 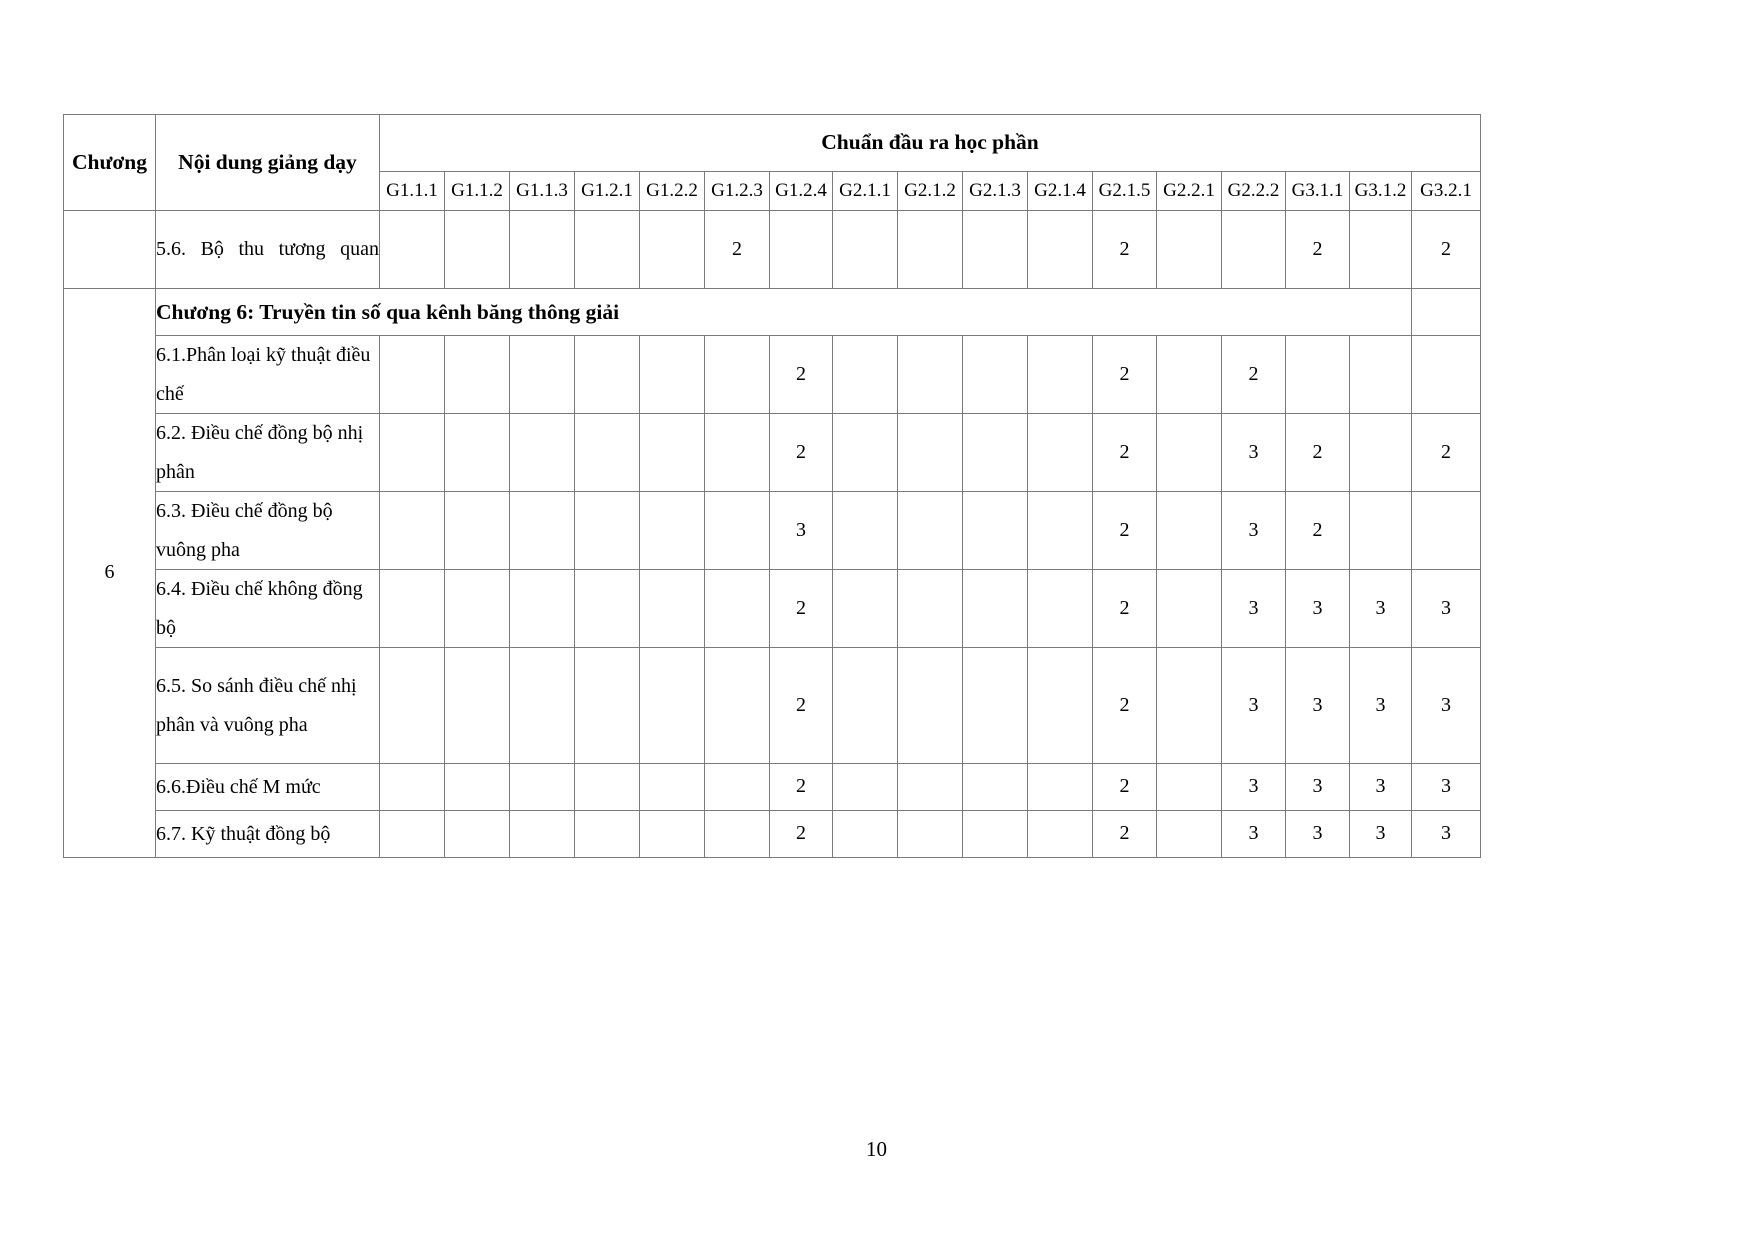 I want to click on cell-content: 6.6.Điều chế M mức, so click(x=267, y=787).